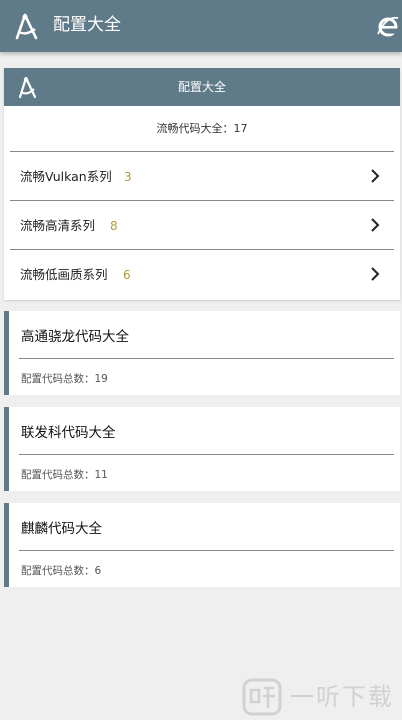 Image resolution: width=402 pixels, height=720 pixels. What do you see at coordinates (75, 337) in the screenshot?
I see `vendor-card-title: 高通骁龙代码大全` at bounding box center [75, 337].